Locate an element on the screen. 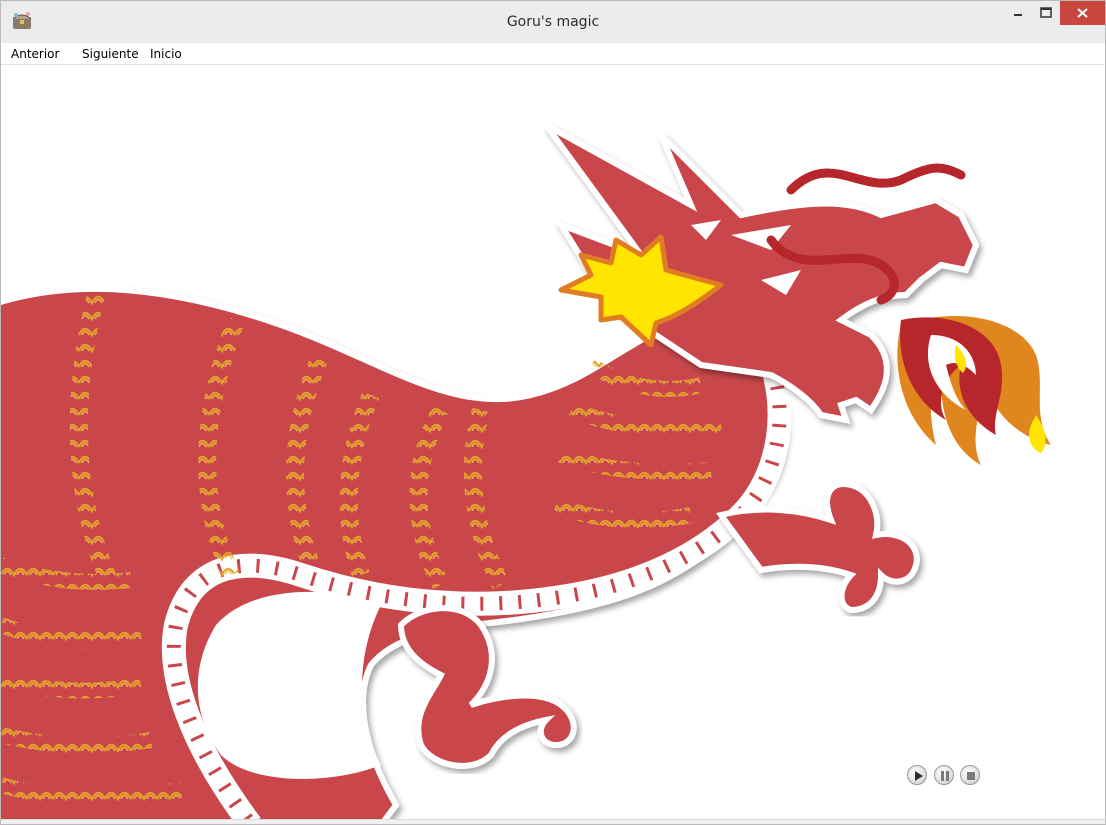  close-button is located at coordinates (1082, 13).